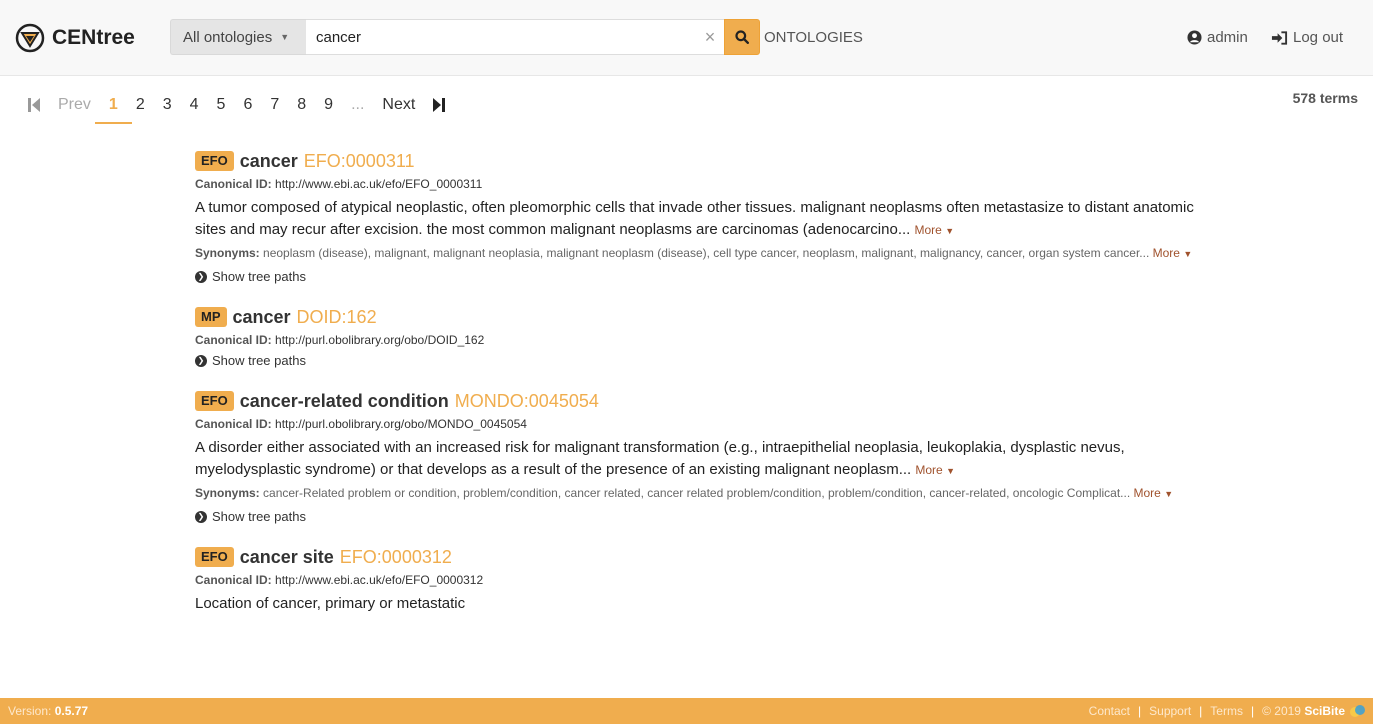 The image size is (1373, 724). I want to click on page-4-button: 4, so click(194, 105).